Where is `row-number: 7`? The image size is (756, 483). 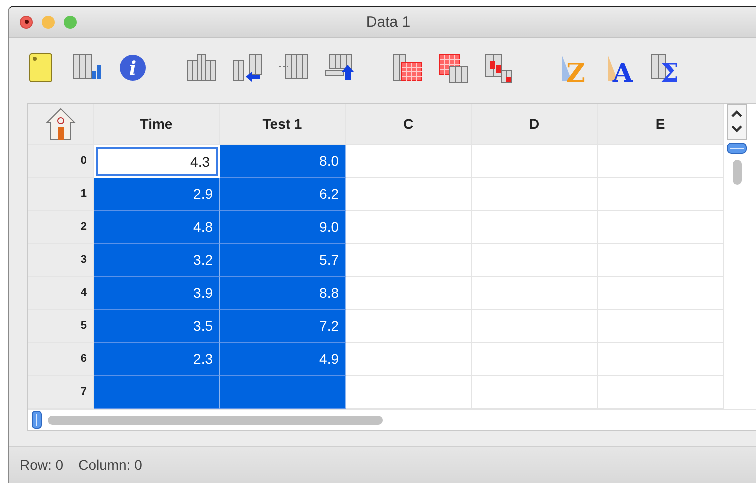 row-number: 7 is located at coordinates (61, 392).